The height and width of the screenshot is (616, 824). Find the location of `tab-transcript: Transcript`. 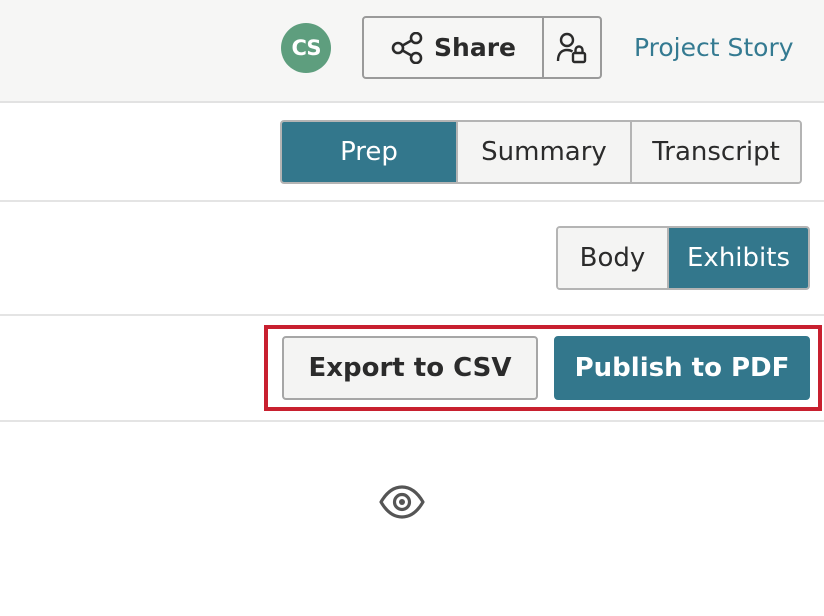

tab-transcript: Transcript is located at coordinates (715, 152).